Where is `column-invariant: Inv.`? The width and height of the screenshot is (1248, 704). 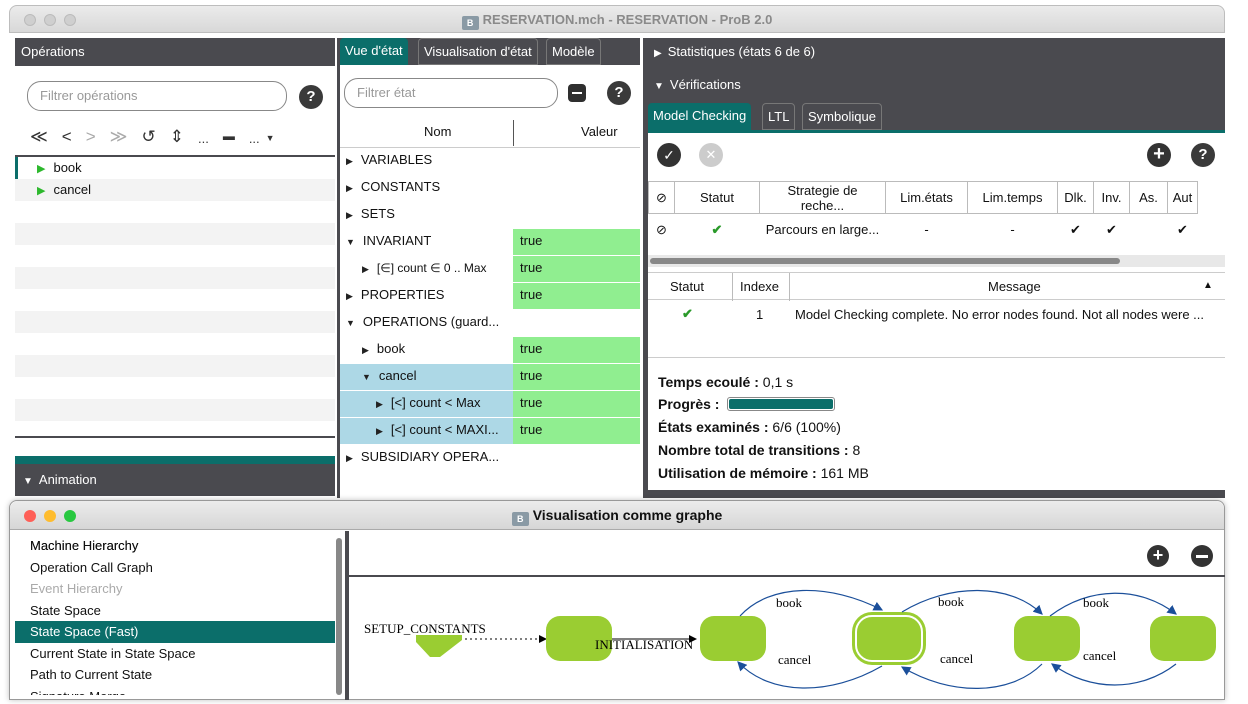
column-invariant: Inv. is located at coordinates (1111, 197).